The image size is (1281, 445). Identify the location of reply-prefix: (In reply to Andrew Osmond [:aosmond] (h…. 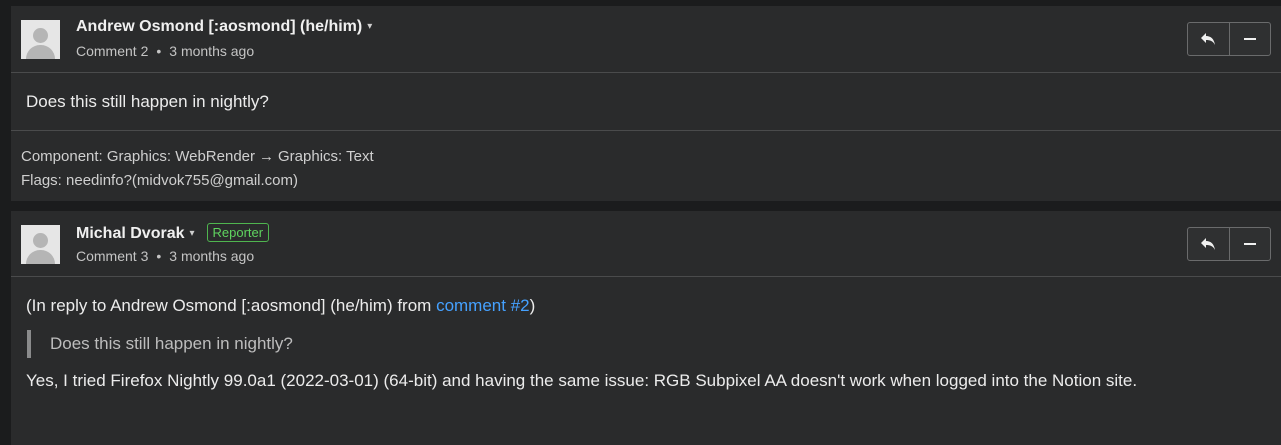
(231, 305).